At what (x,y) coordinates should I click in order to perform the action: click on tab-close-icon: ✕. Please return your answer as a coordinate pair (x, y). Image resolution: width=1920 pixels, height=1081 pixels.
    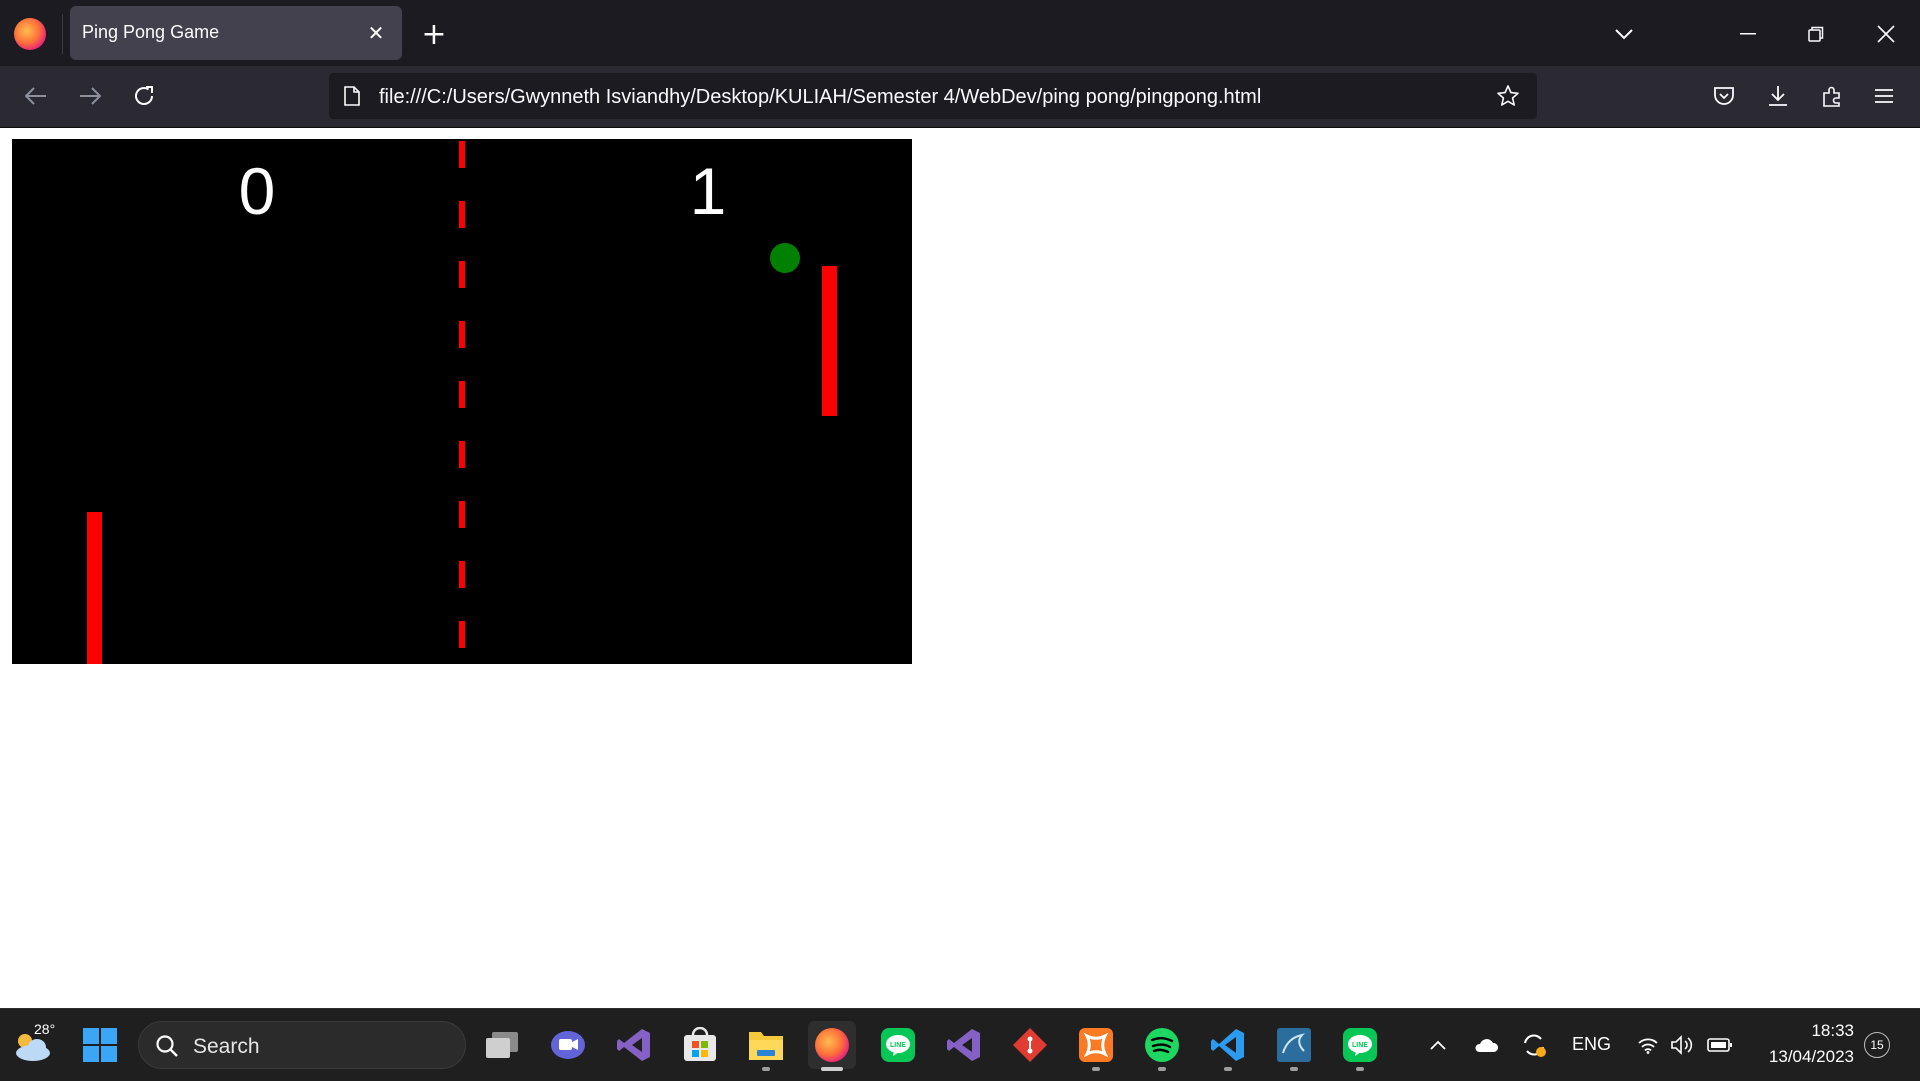
    Looking at the image, I should click on (376, 33).